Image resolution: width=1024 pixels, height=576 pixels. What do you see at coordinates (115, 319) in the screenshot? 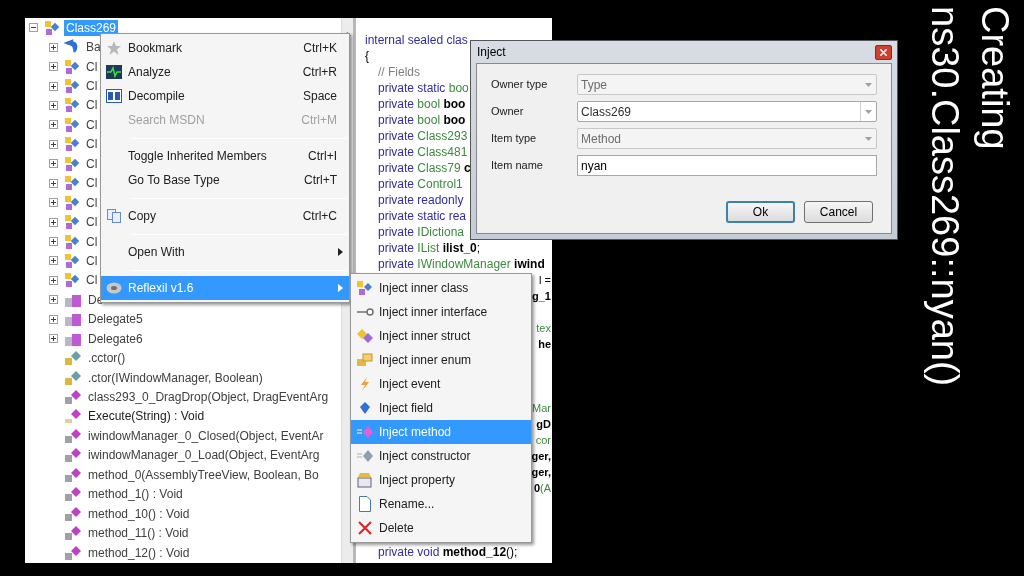
I see `tree-item: Delegate5` at bounding box center [115, 319].